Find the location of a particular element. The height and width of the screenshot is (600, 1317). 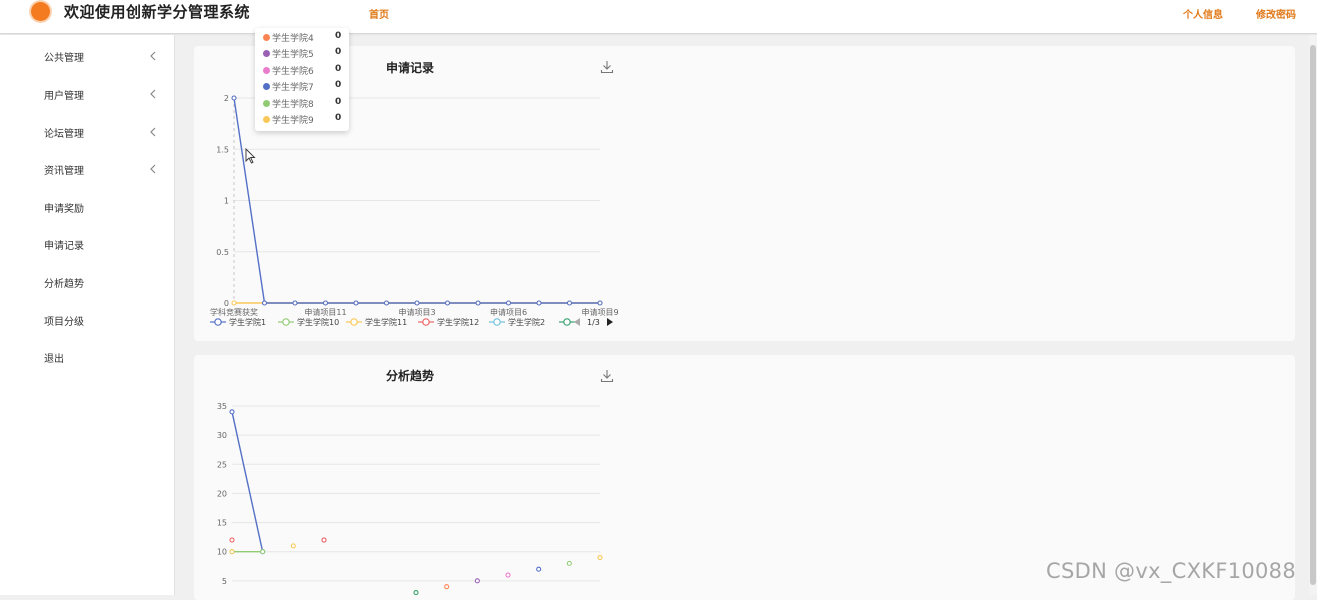

sidebar-item-label: 资讯管理 is located at coordinates (64, 171).